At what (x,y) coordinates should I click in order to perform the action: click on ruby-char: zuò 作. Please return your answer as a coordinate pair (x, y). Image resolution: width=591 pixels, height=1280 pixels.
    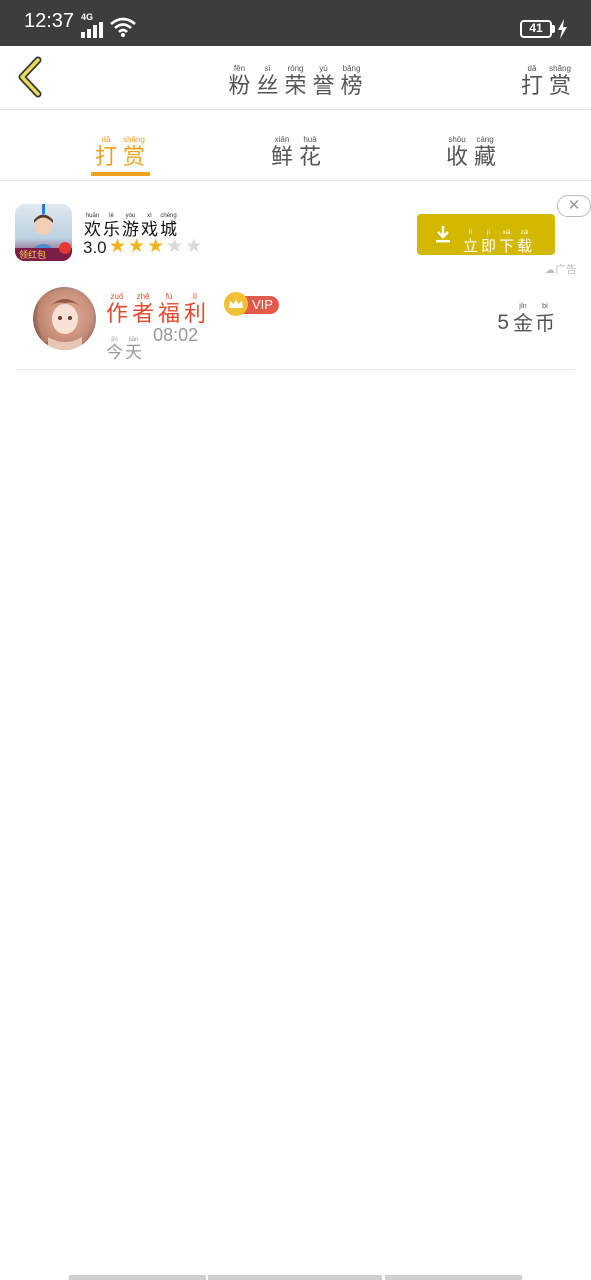
    Looking at the image, I should click on (117, 310).